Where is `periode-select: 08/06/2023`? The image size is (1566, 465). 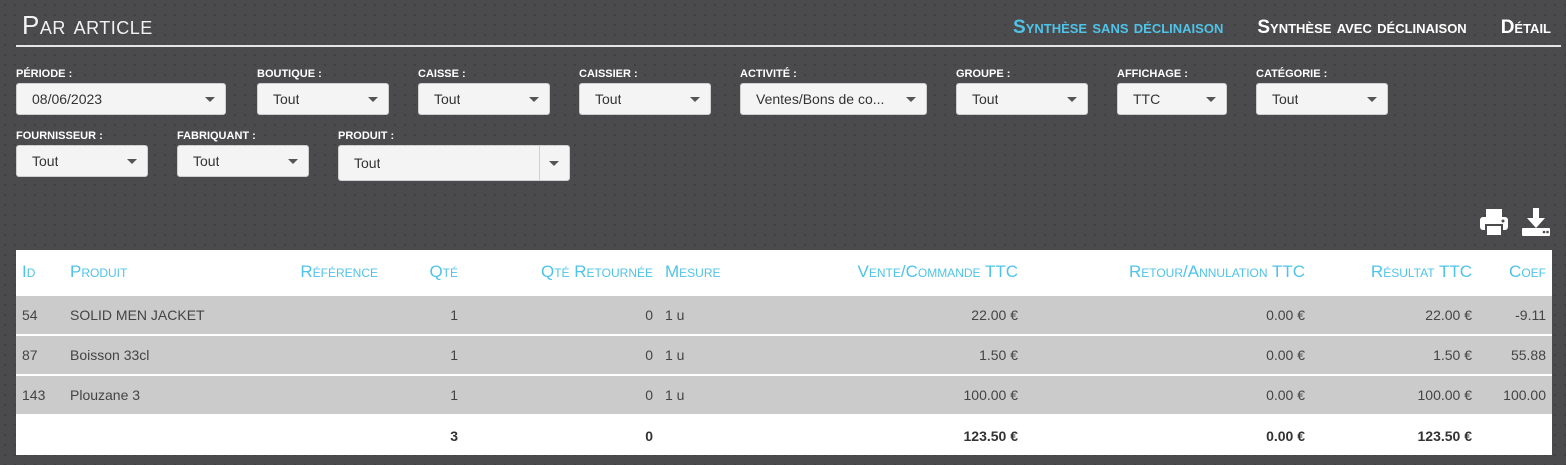 periode-select: 08/06/2023 is located at coordinates (121, 99).